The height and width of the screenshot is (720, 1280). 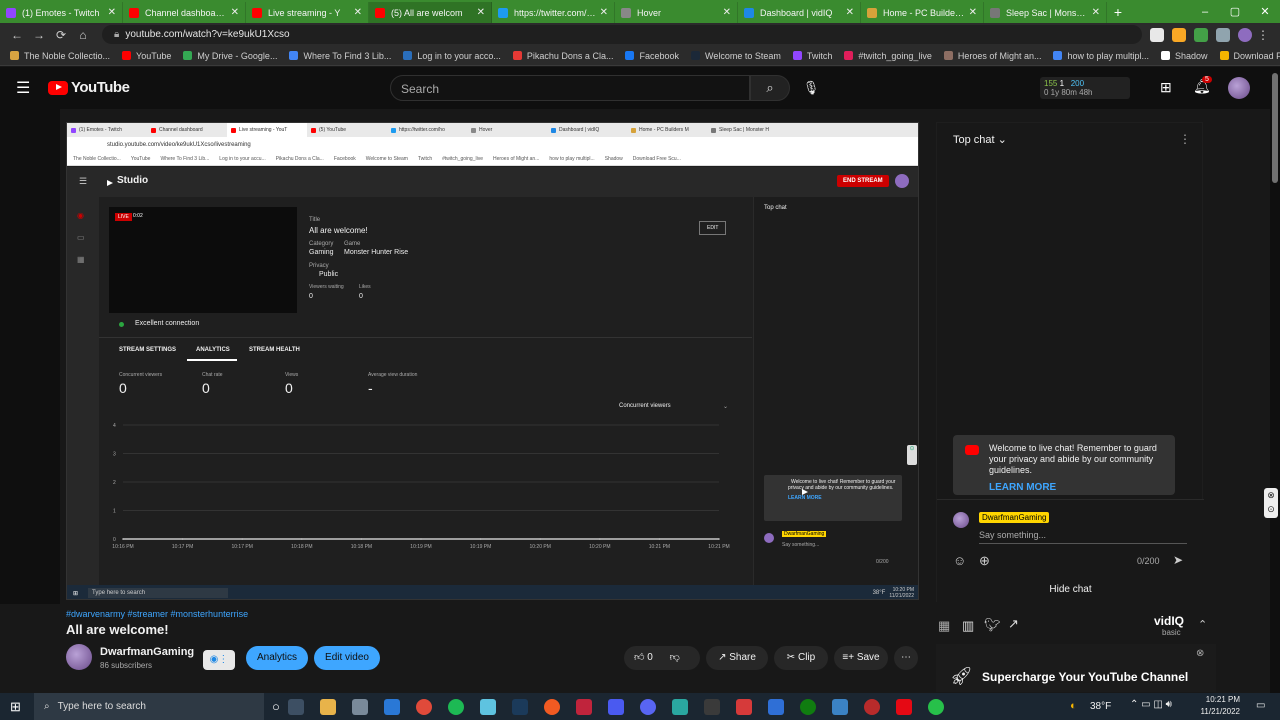 What do you see at coordinates (922, 12) in the screenshot?
I see `browser-tab: Home - PC Builders M ✕` at bounding box center [922, 12].